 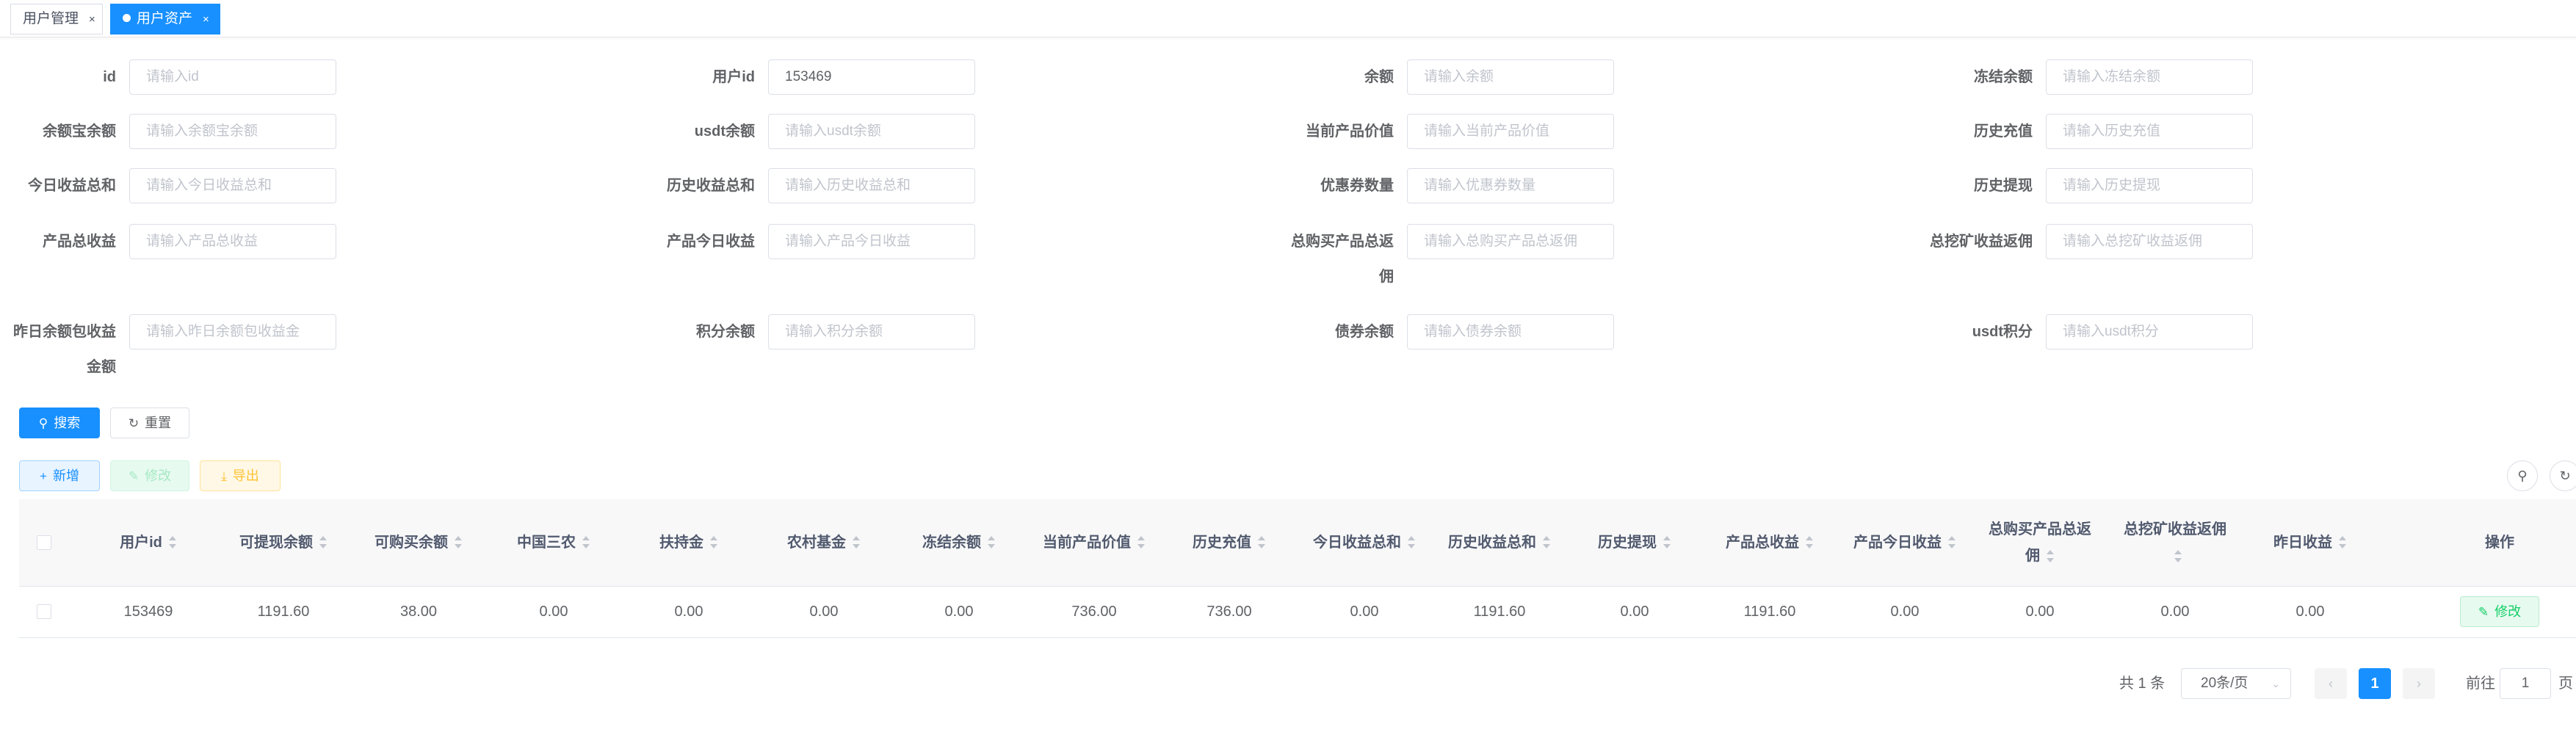 What do you see at coordinates (1510, 77) in the screenshot?
I see `filter-input-balance` at bounding box center [1510, 77].